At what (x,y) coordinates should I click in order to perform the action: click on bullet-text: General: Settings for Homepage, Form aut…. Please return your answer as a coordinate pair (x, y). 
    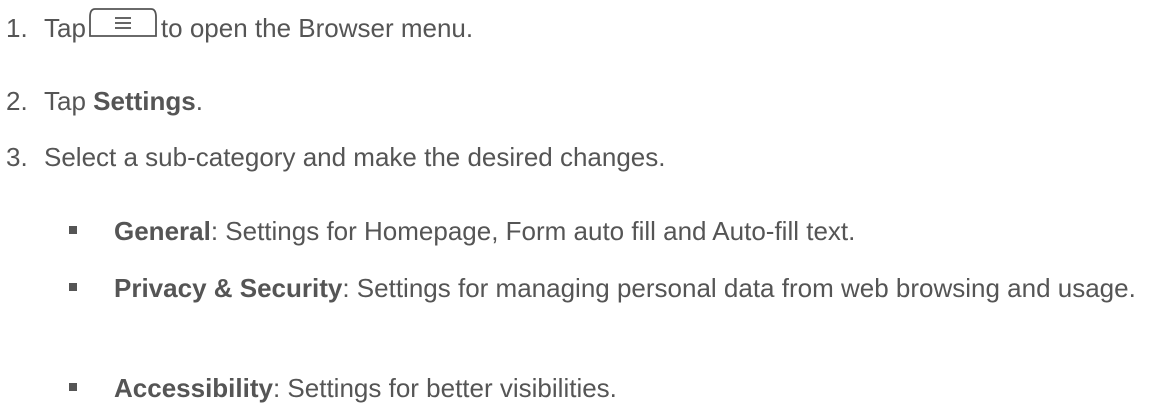
    Looking at the image, I should click on (640, 231).